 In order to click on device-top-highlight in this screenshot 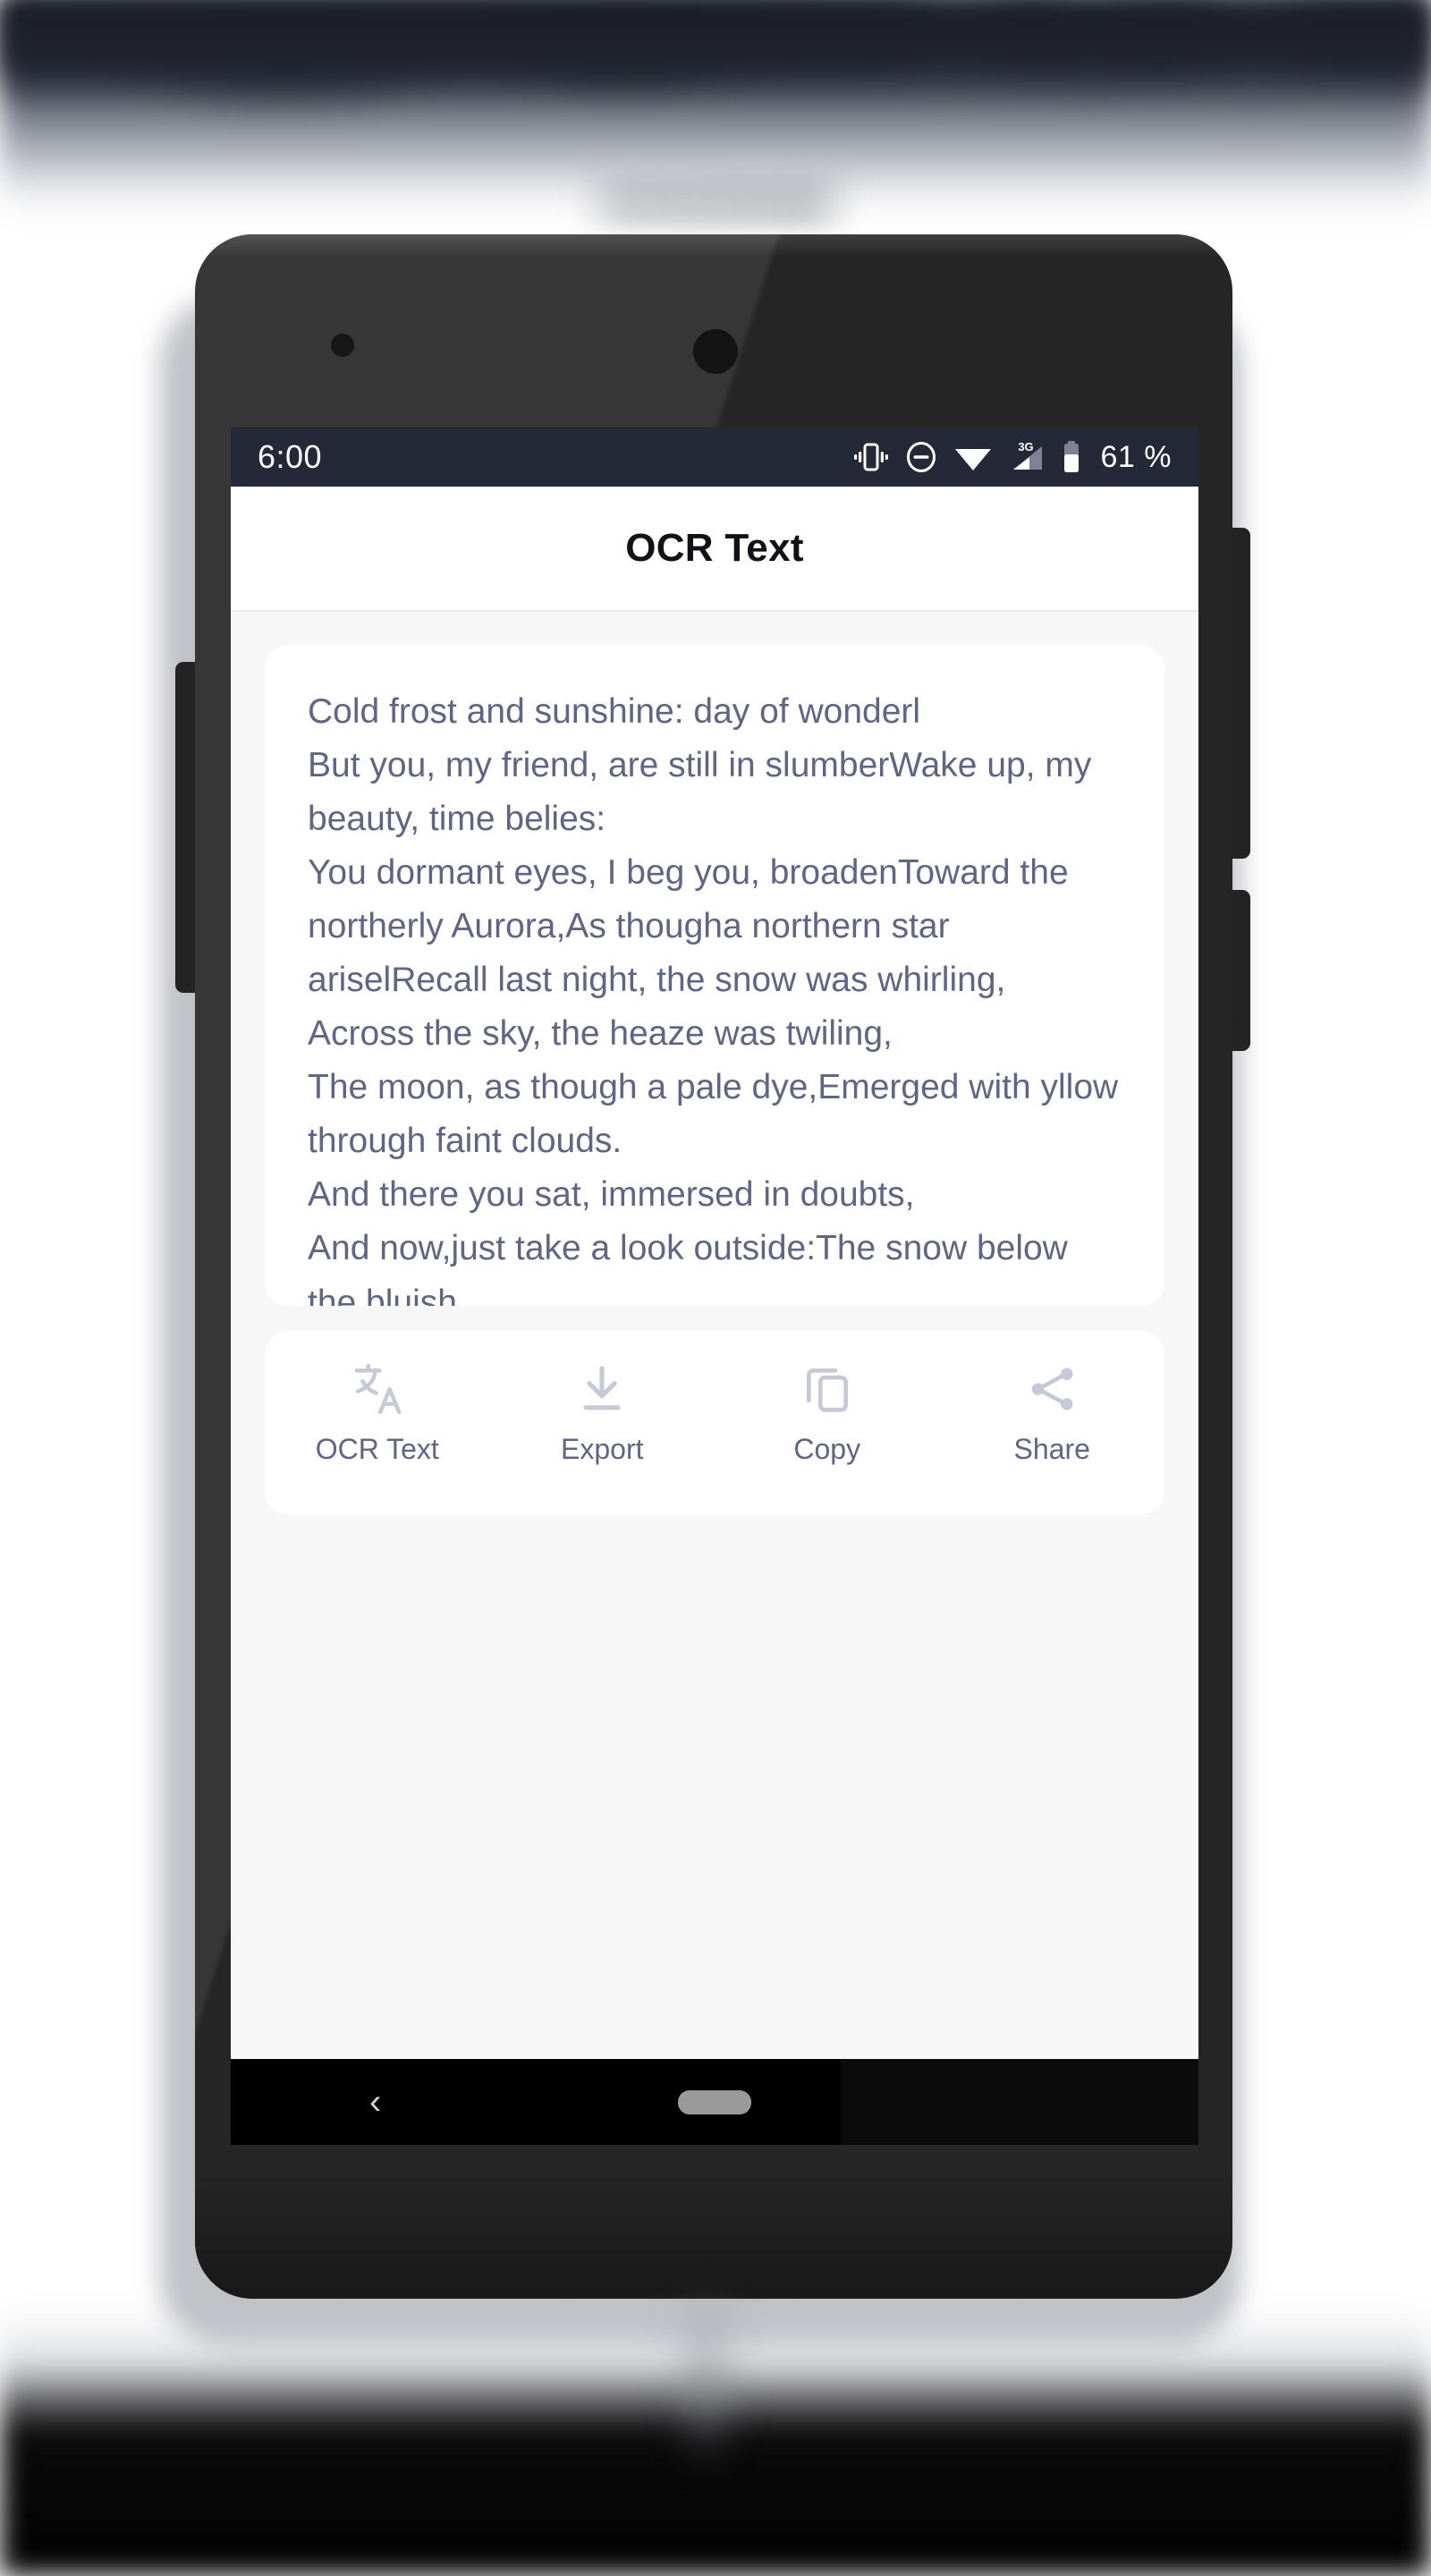, I will do `click(714, 246)`.